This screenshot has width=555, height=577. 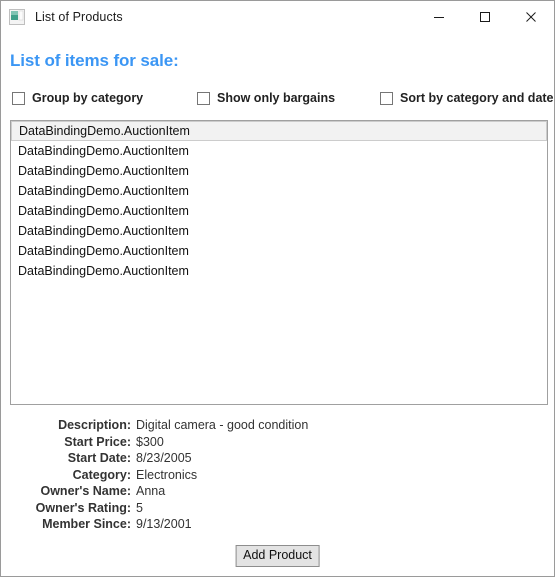 I want to click on checkbox-show-only-bargains: Show only bargains, so click(x=266, y=98).